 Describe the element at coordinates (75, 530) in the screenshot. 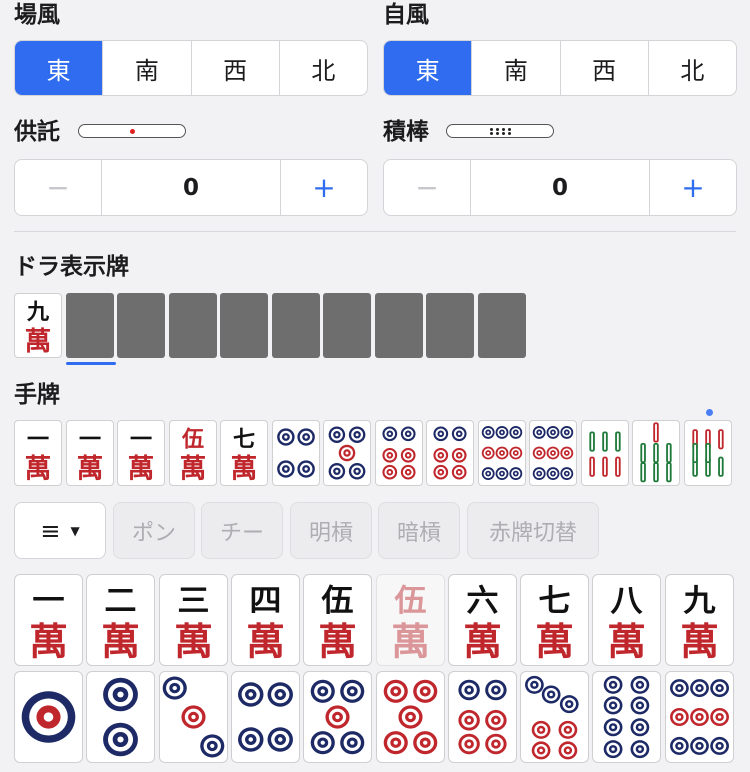

I see `caret-down-icon: ▼` at that location.